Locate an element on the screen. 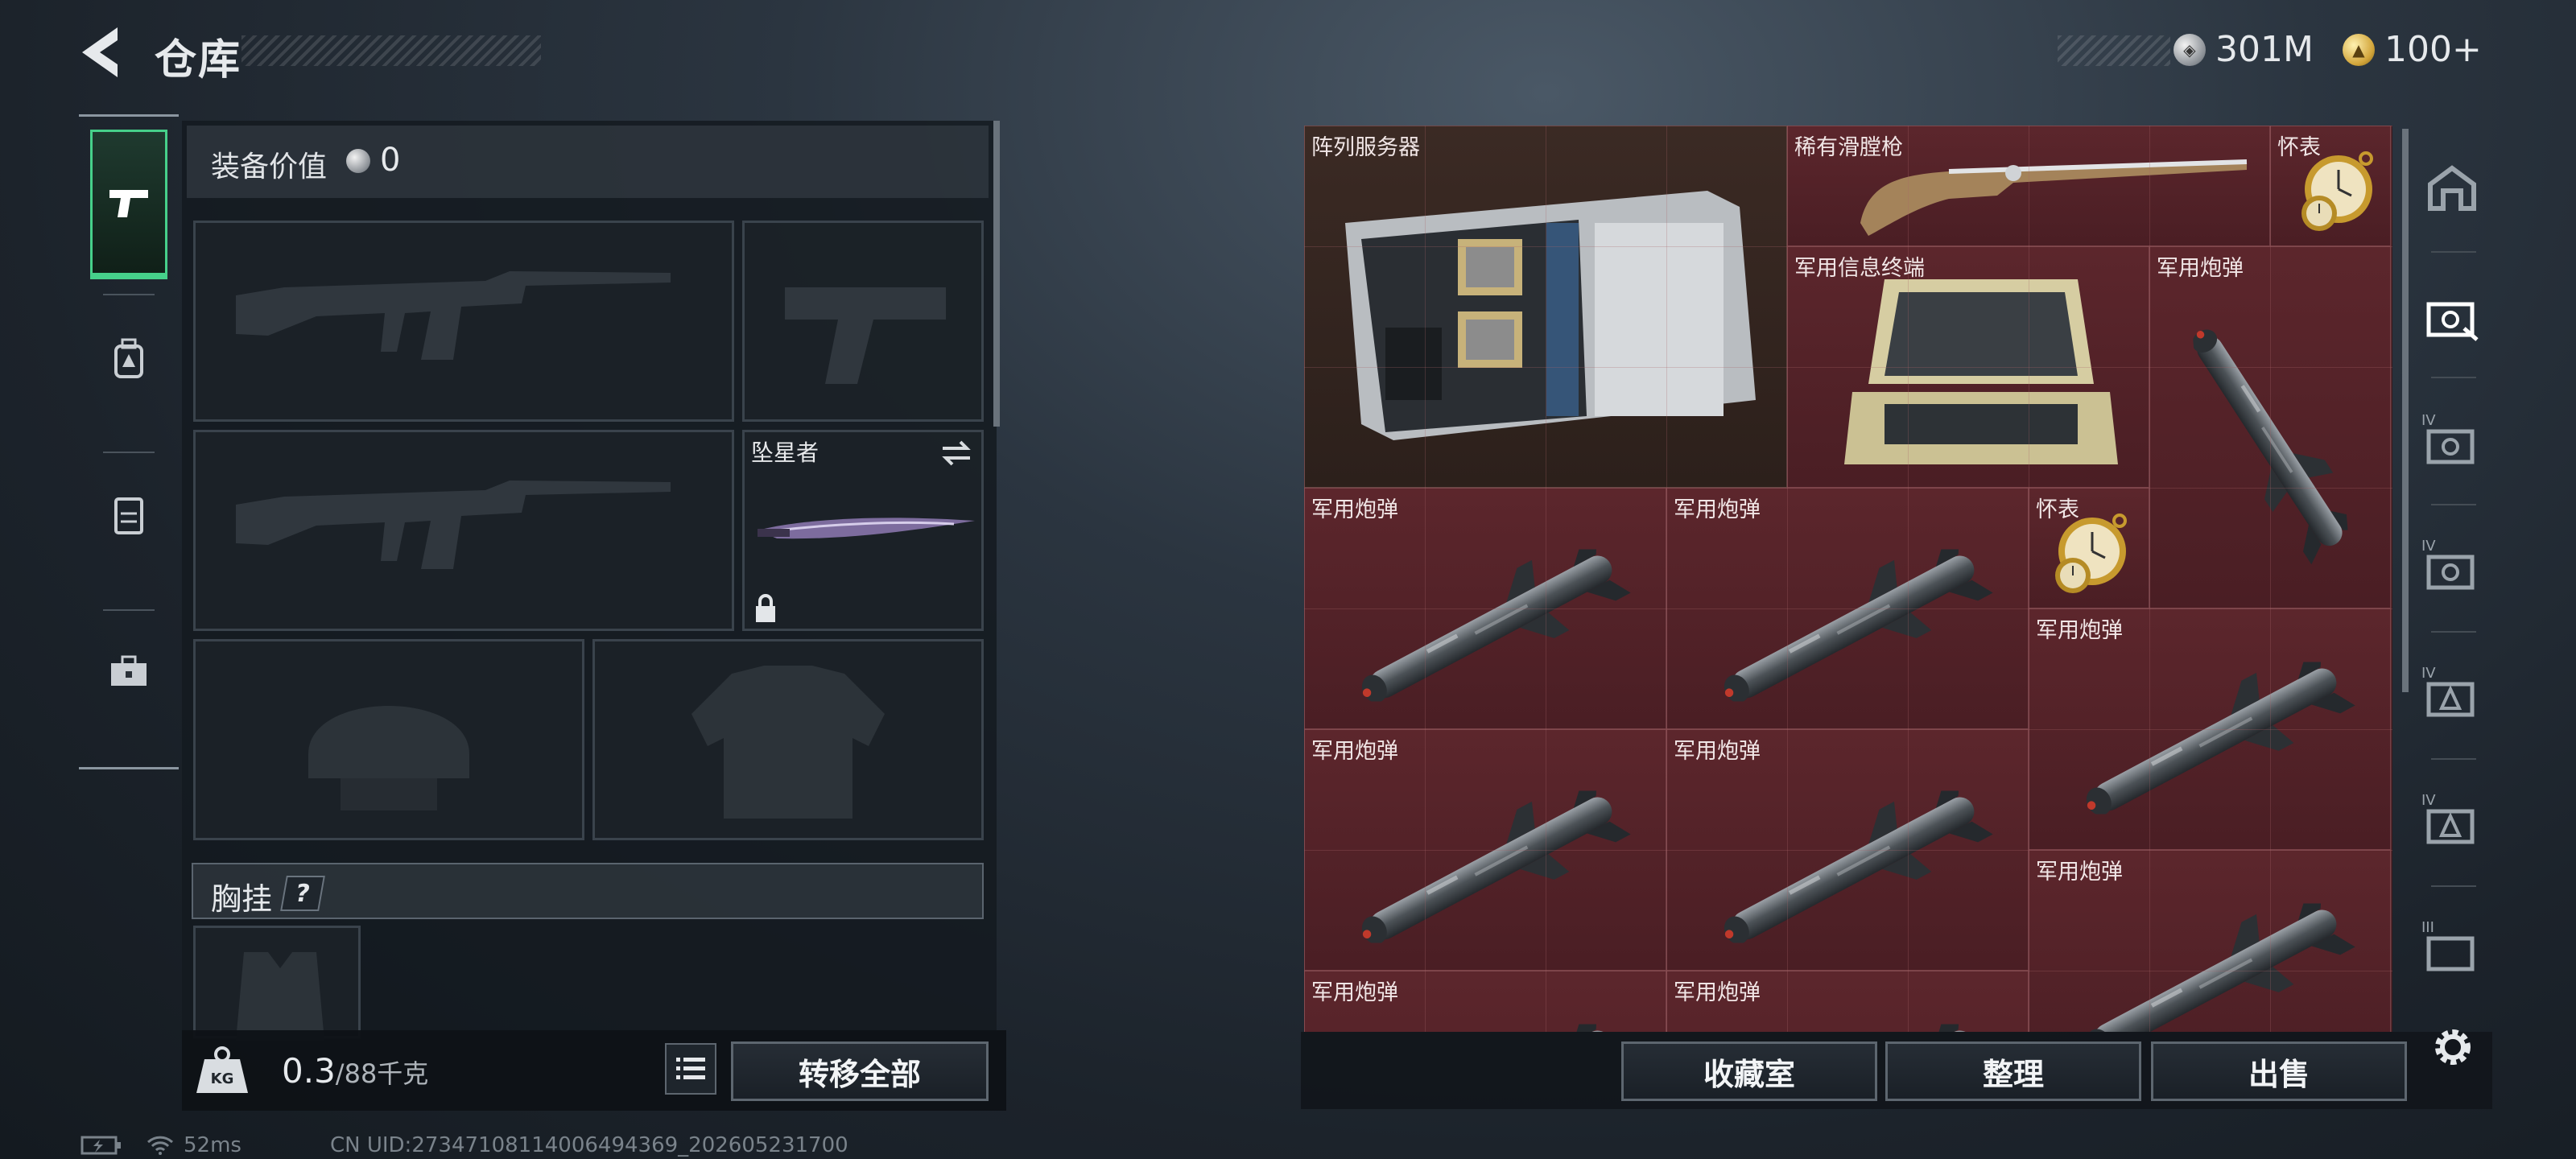 The image size is (2576, 1159). list-view-button is located at coordinates (690, 1069).